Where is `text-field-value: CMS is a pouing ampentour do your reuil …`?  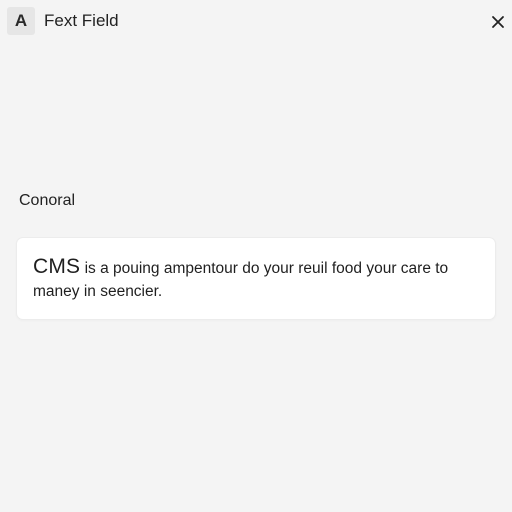
text-field-value: CMS is a pouing ampentour do your reuil … is located at coordinates (257, 279).